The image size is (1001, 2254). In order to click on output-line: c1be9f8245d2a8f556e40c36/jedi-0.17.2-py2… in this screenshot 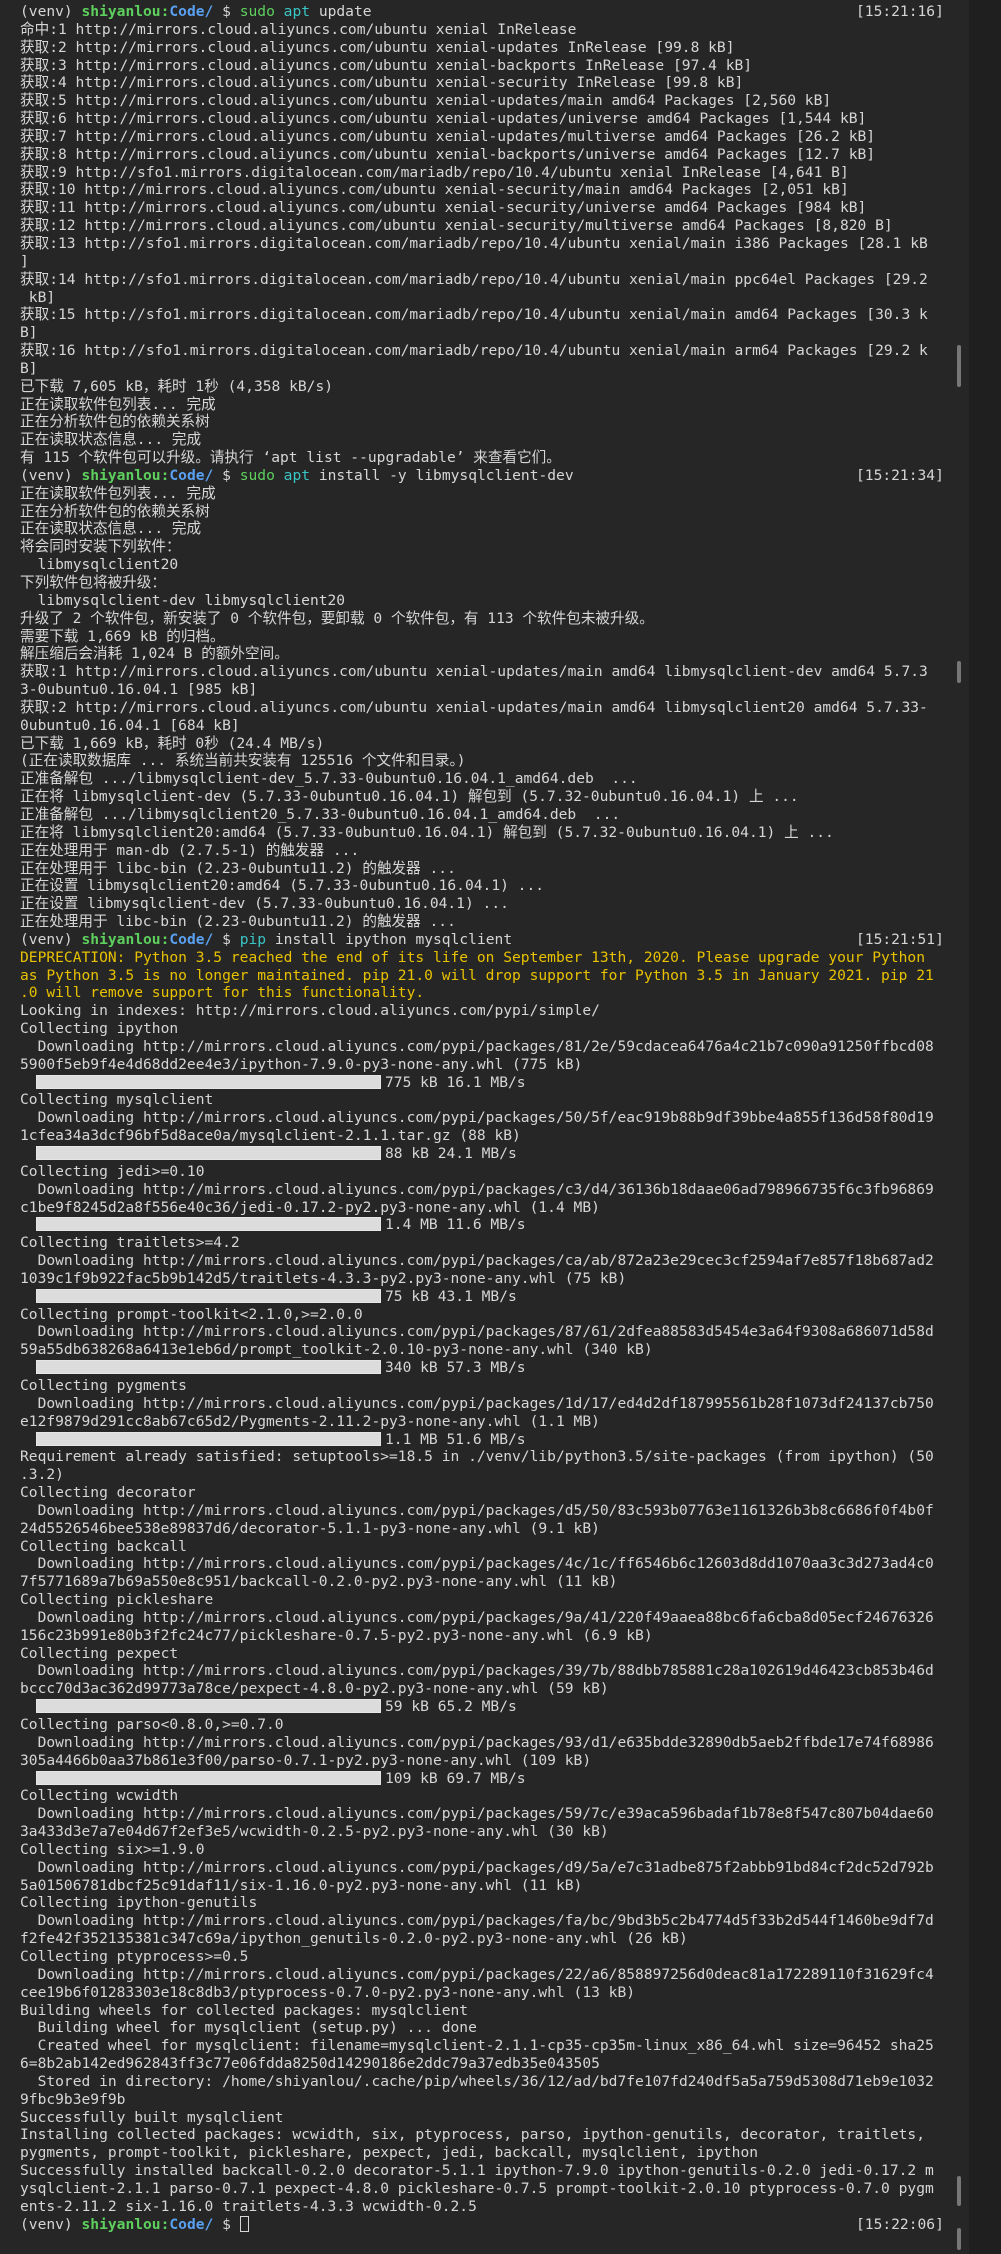, I will do `click(310, 1207)`.